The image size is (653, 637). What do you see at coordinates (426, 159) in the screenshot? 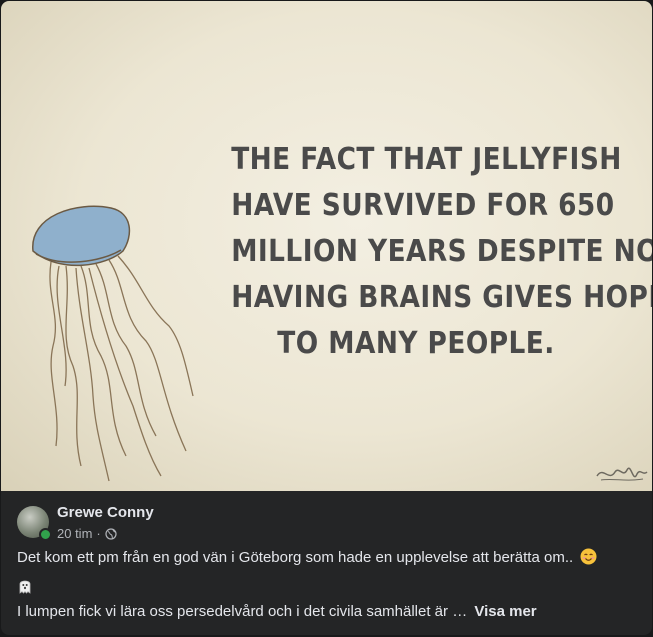
I see `meme-line: THE FACT THAT JELLYFISH` at bounding box center [426, 159].